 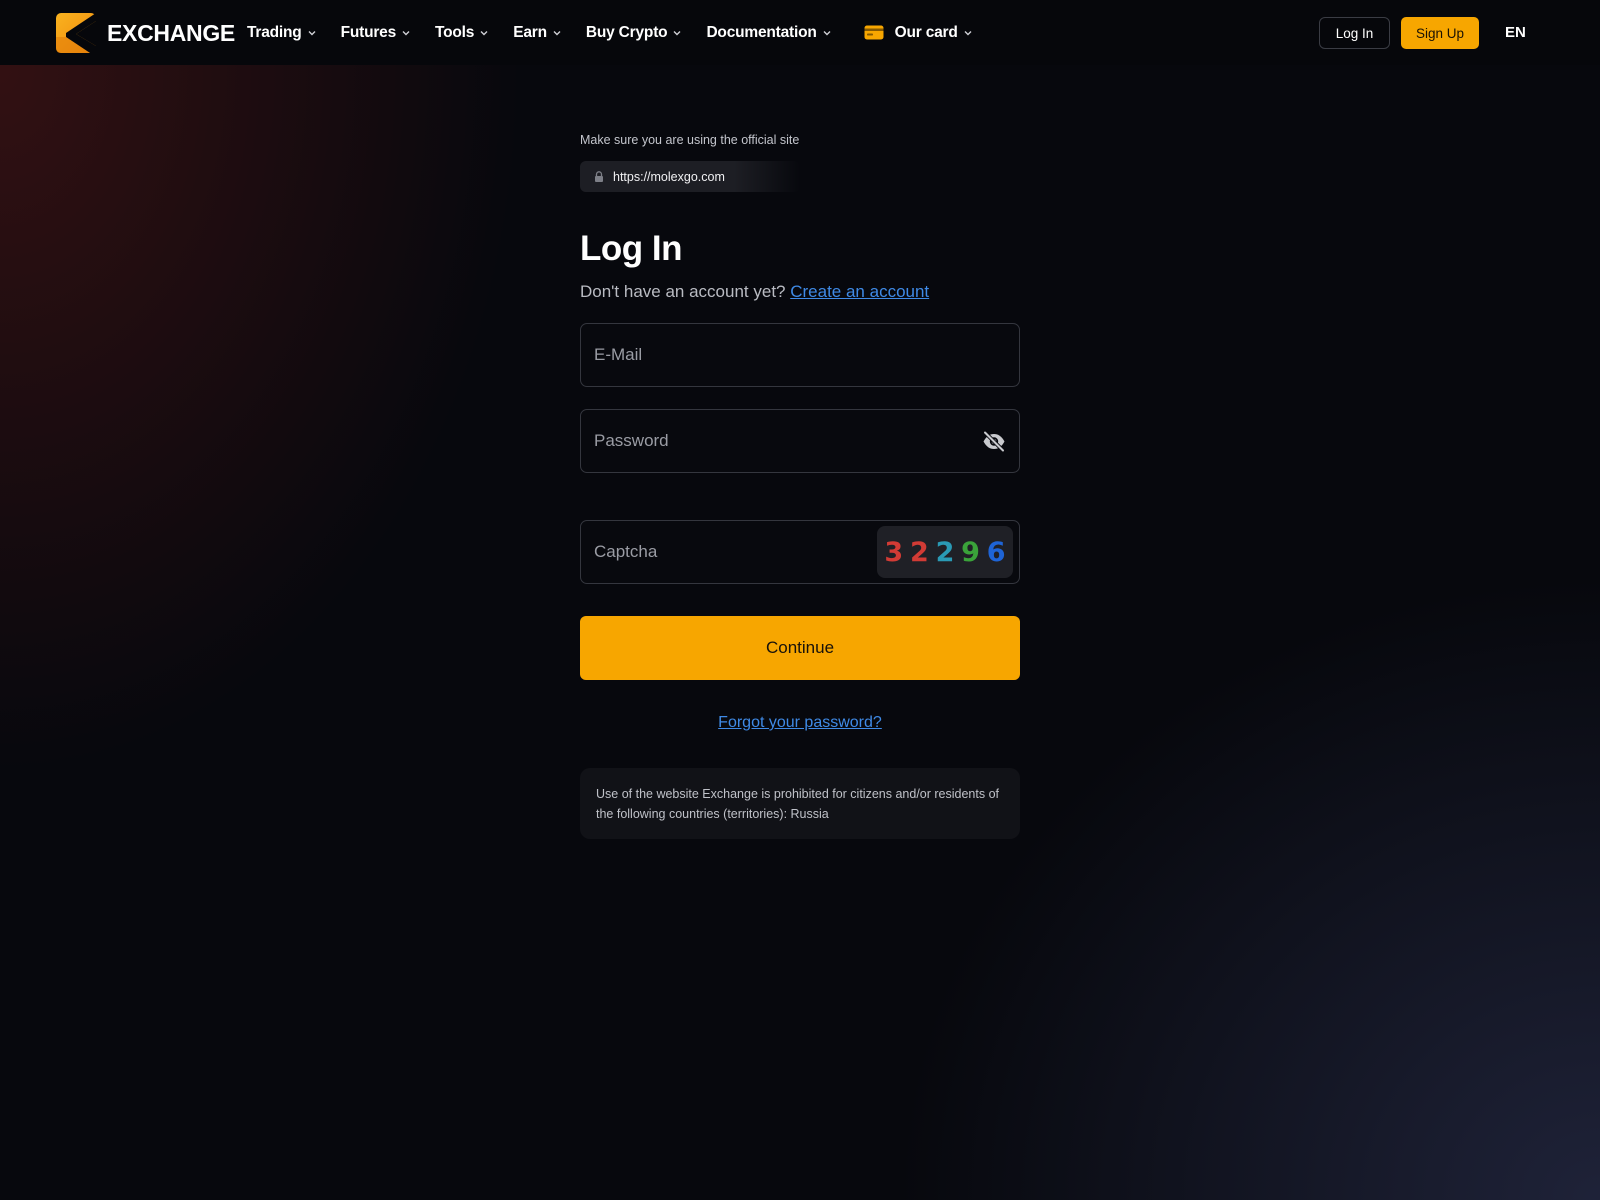 I want to click on header-signup-button: Sign Up, so click(x=1440, y=33).